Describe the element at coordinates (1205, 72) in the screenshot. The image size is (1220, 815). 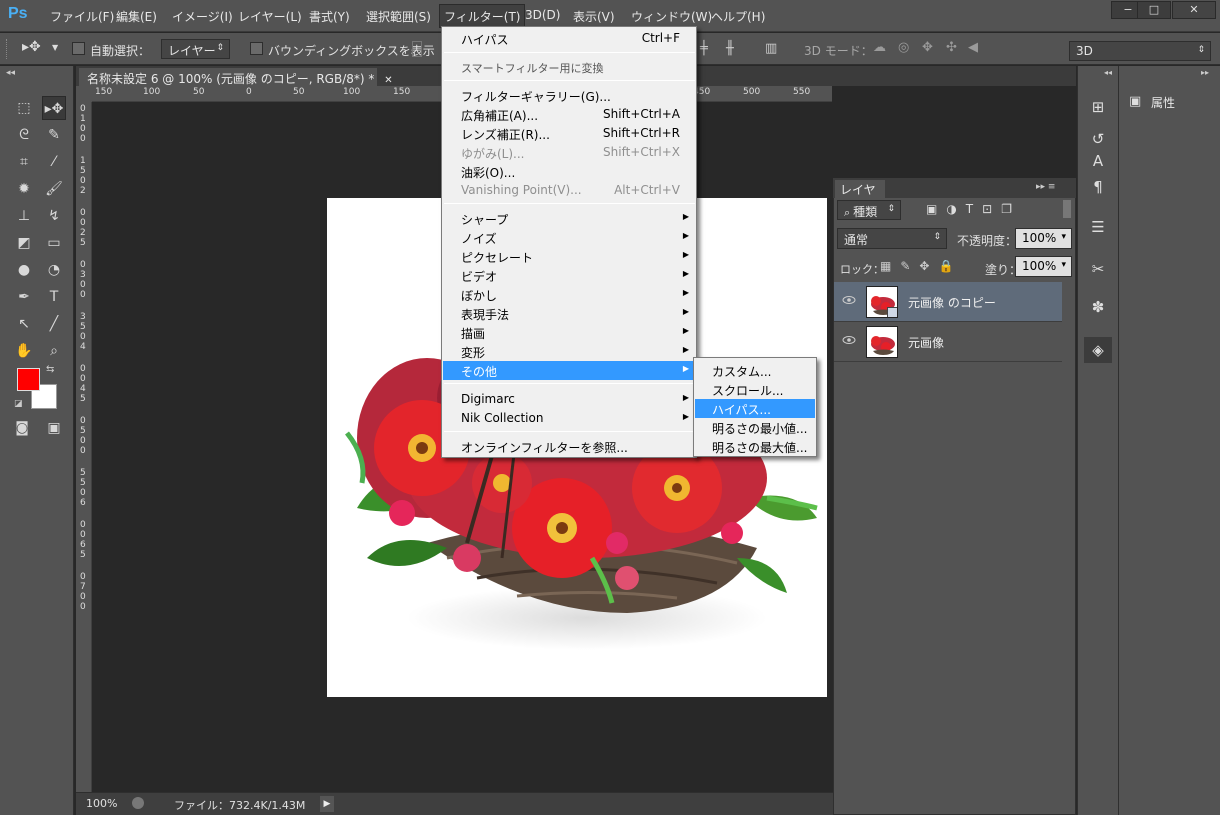
I see `collapse-icon: ▸▸` at that location.